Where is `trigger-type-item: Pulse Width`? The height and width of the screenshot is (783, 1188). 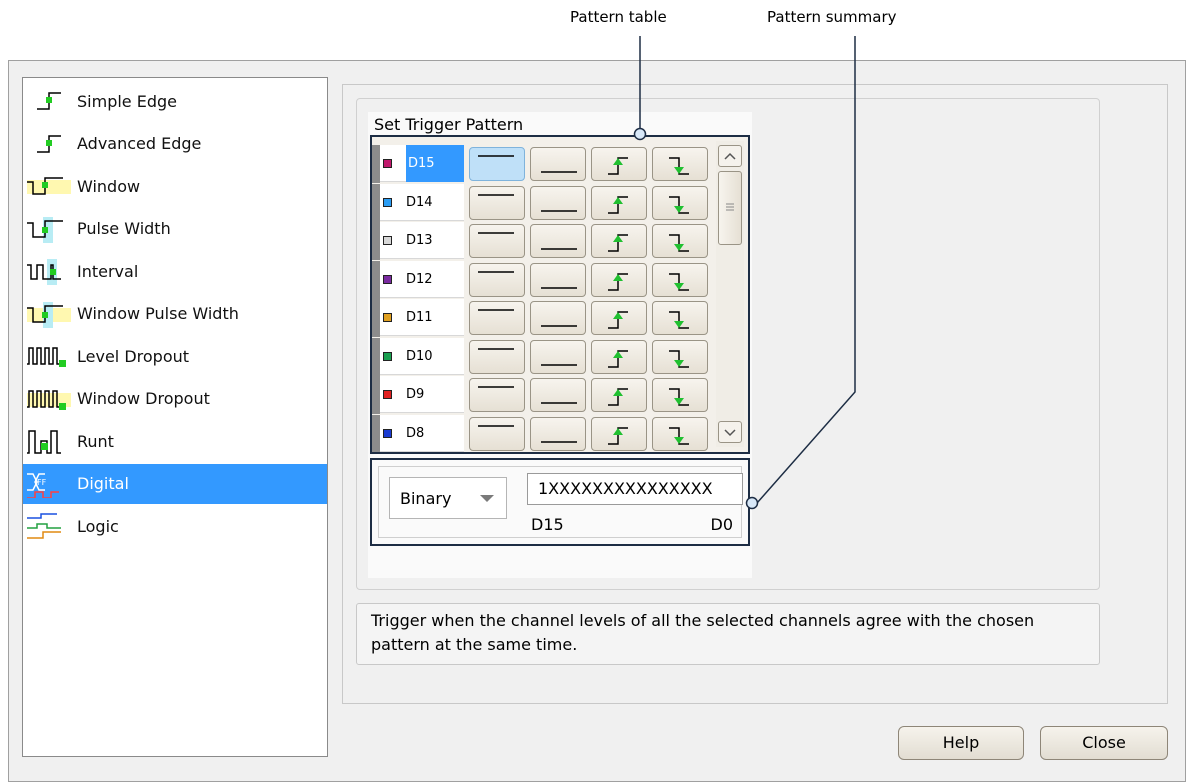 trigger-type-item: Pulse Width is located at coordinates (175, 229).